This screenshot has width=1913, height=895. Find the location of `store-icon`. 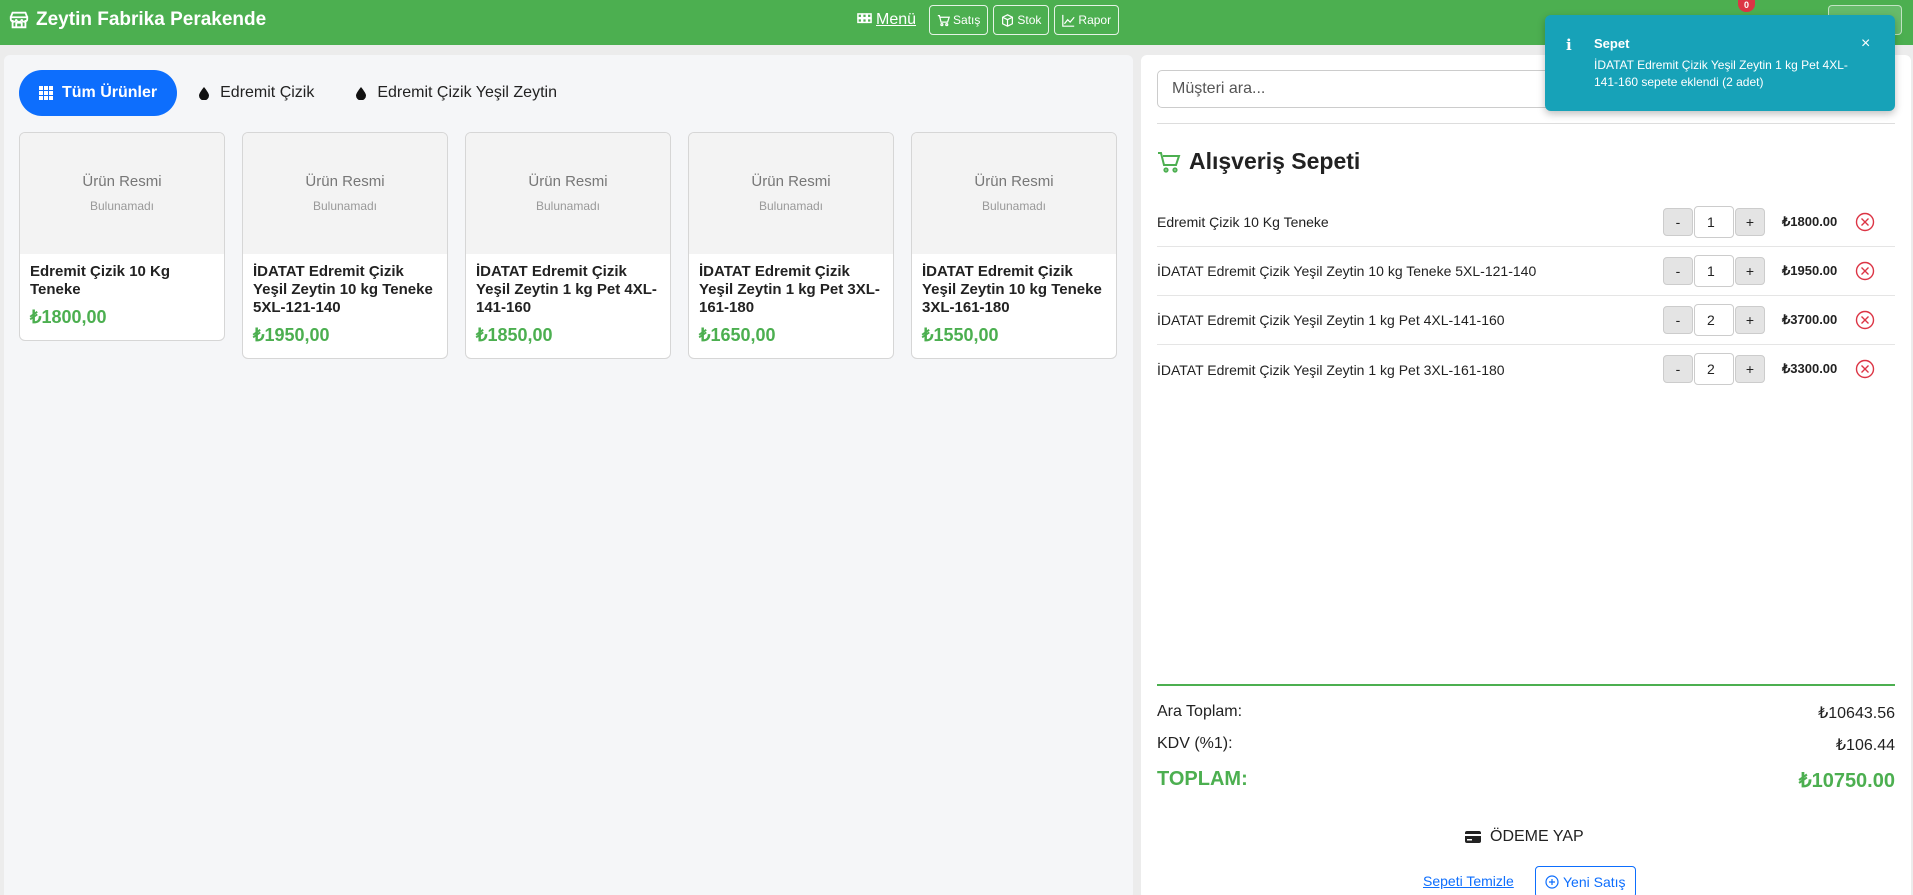

store-icon is located at coordinates (19, 20).